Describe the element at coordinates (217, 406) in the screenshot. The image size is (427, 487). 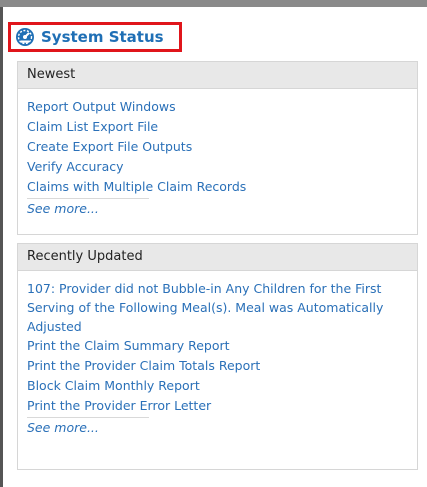
I see `updated-item-provider-error-letter: Print the Provider Error Letter` at that location.